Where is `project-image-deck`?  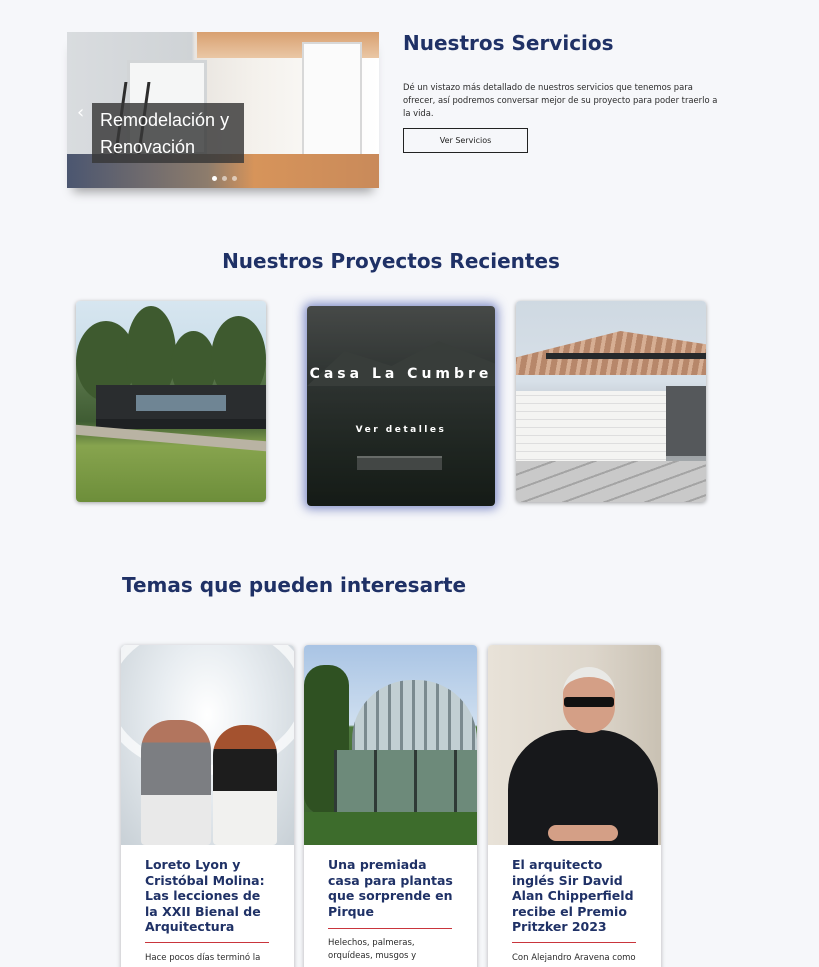
project-image-deck is located at coordinates (181, 424).